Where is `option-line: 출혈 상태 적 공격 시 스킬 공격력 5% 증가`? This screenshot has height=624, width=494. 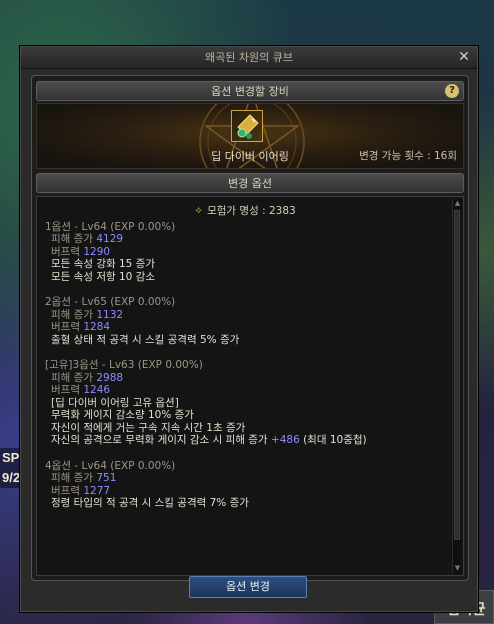 option-line: 출혈 상태 적 공격 시 스킬 공격력 5% 증가 is located at coordinates (245, 340).